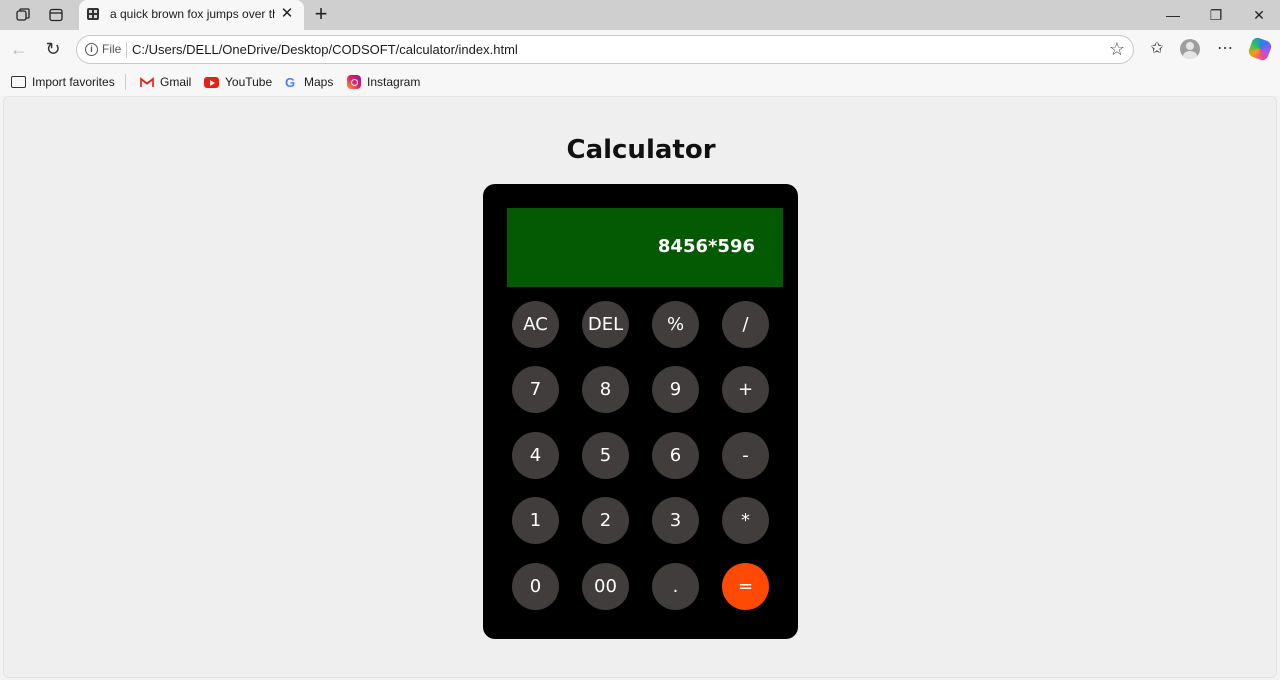 This screenshot has height=680, width=1280. Describe the element at coordinates (706, 246) in the screenshot. I see `display-value: 8456*596` at that location.